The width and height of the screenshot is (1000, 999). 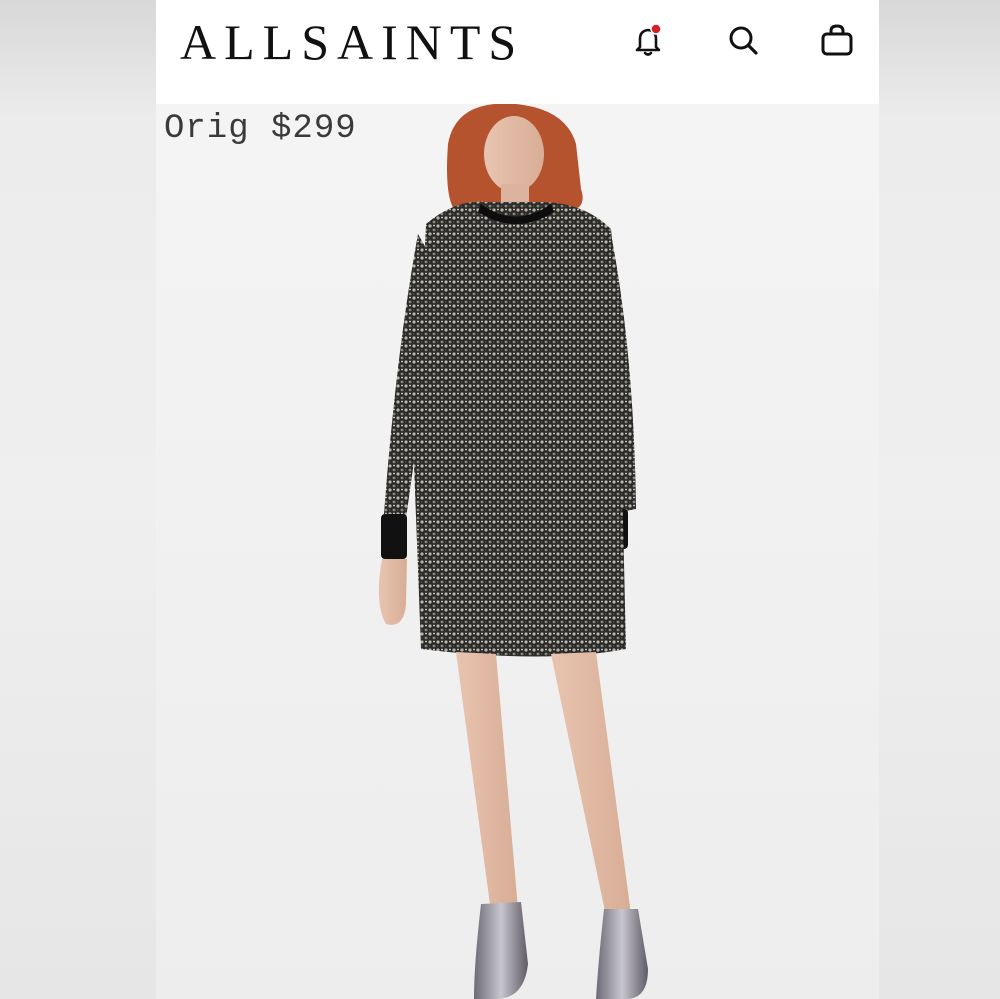 I want to click on brand-logo: ALLSAINTS, so click(x=352, y=42).